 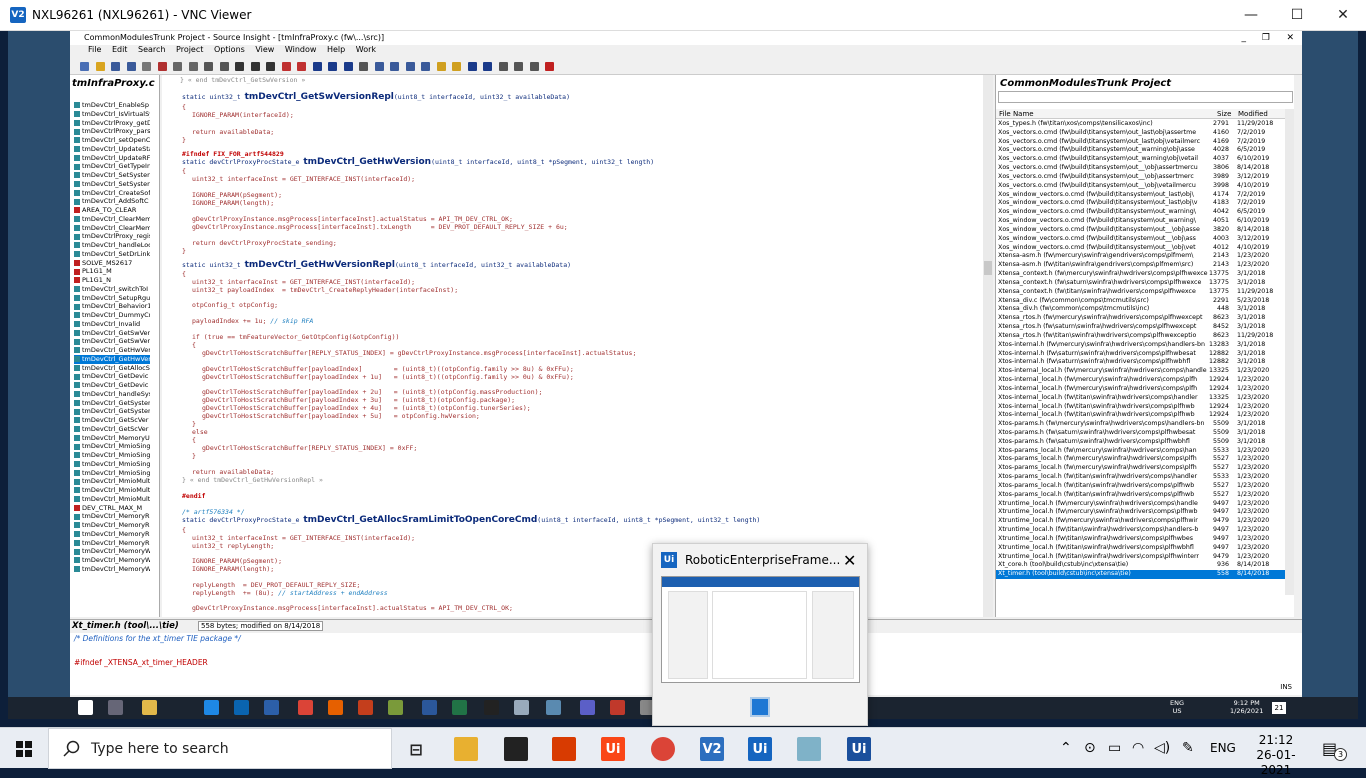 What do you see at coordinates (613, 749) in the screenshot?
I see `uipath-studio-icon: Ui` at bounding box center [613, 749].